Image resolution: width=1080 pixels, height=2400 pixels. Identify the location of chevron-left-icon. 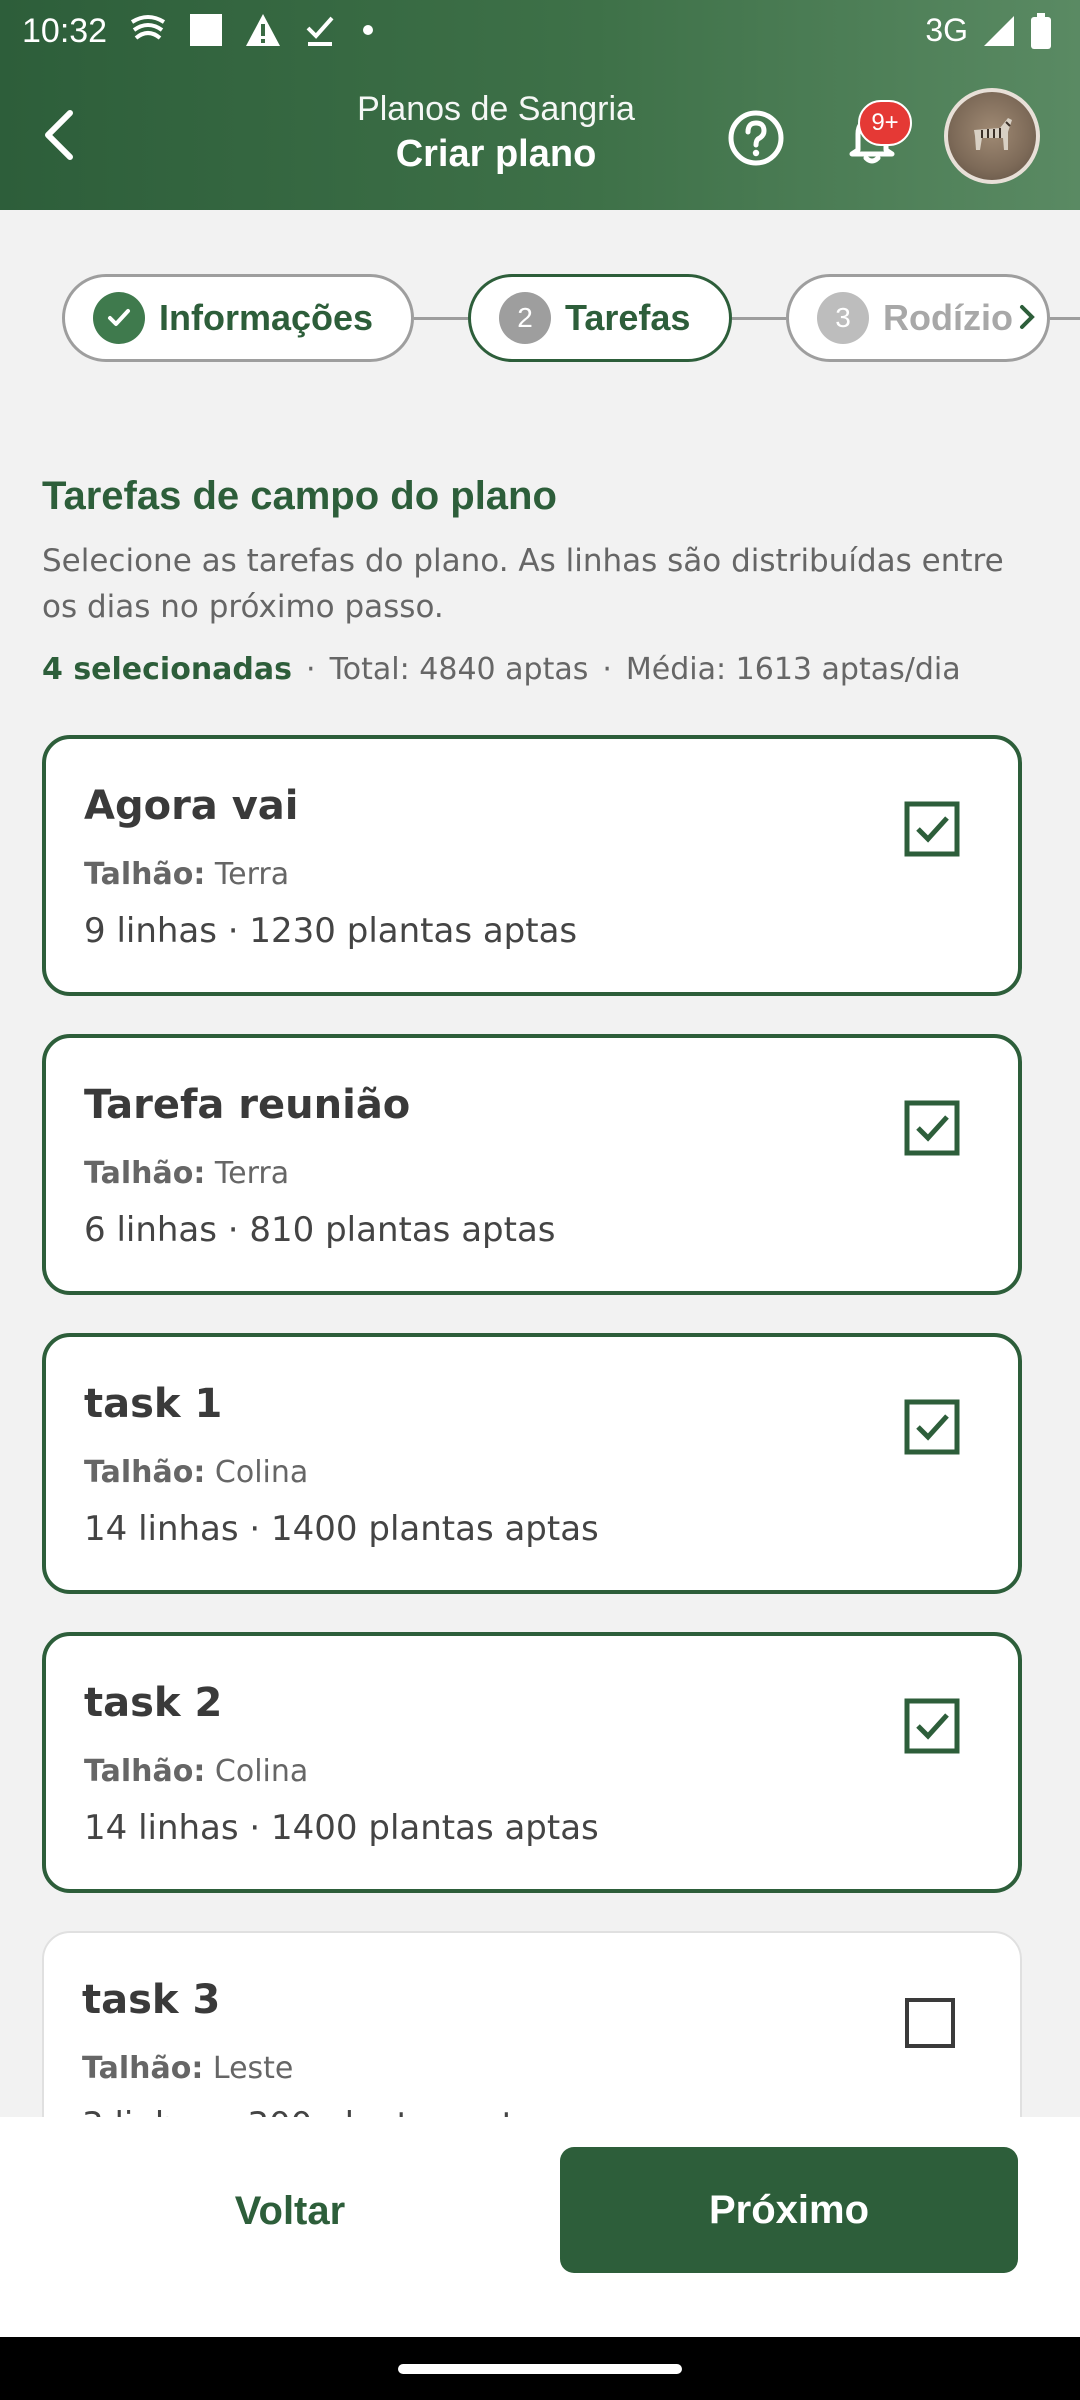
(59, 135).